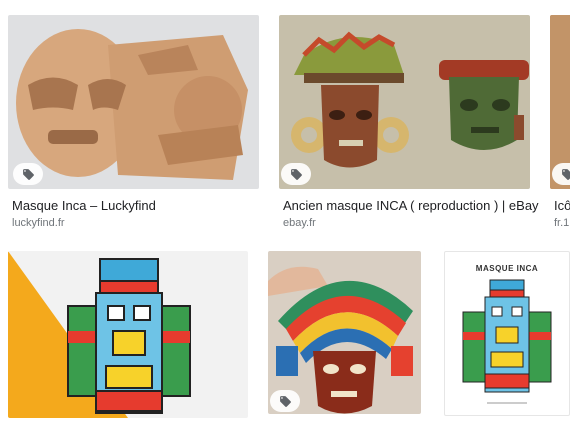  What do you see at coordinates (562, 206) in the screenshot?
I see `result-title-3: Icô` at bounding box center [562, 206].